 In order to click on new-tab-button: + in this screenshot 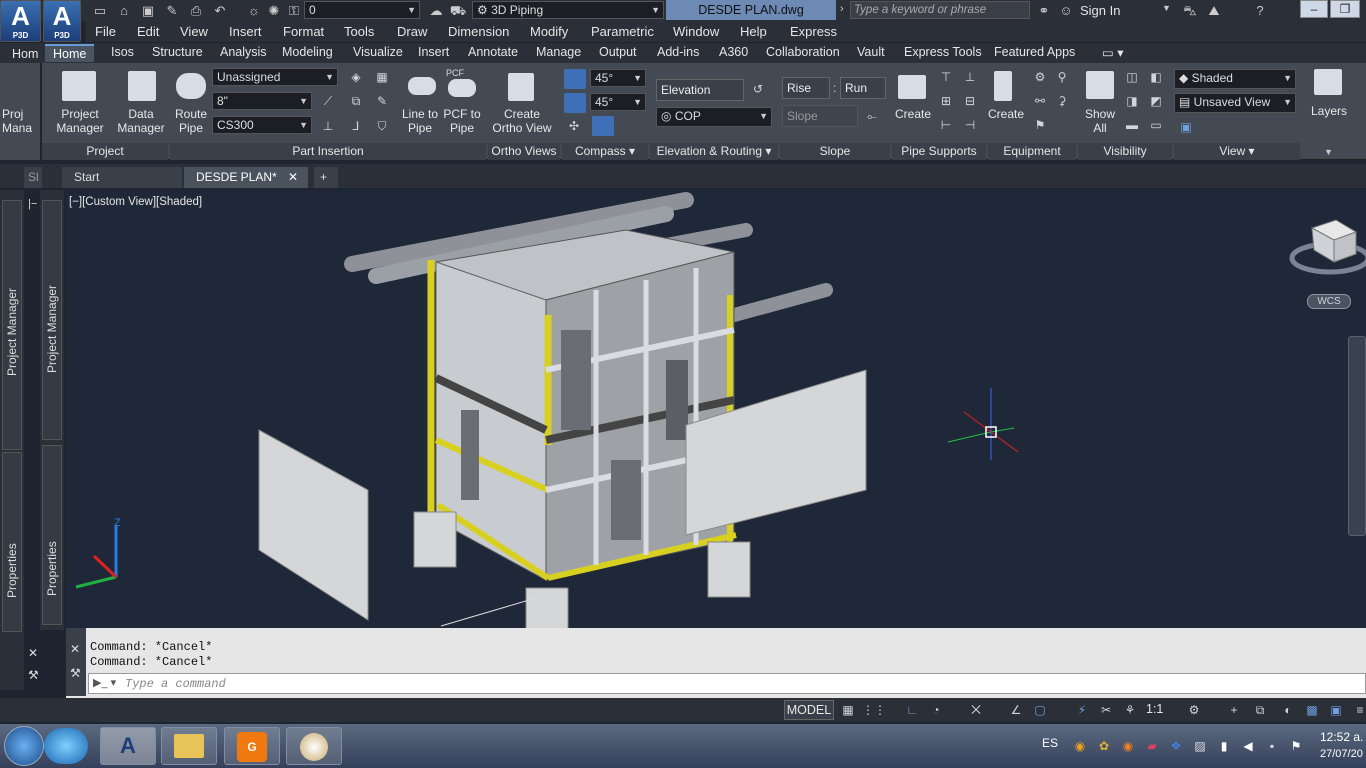, I will do `click(326, 177)`.